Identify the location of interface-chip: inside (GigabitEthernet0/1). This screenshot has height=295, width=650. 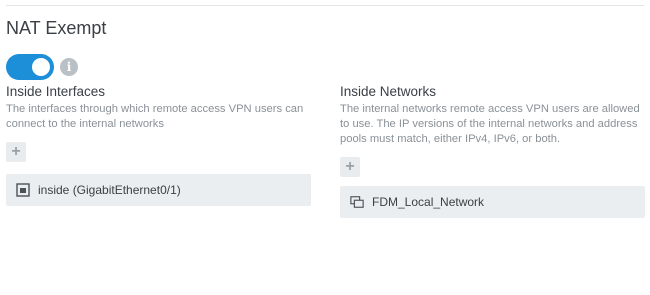
(158, 190).